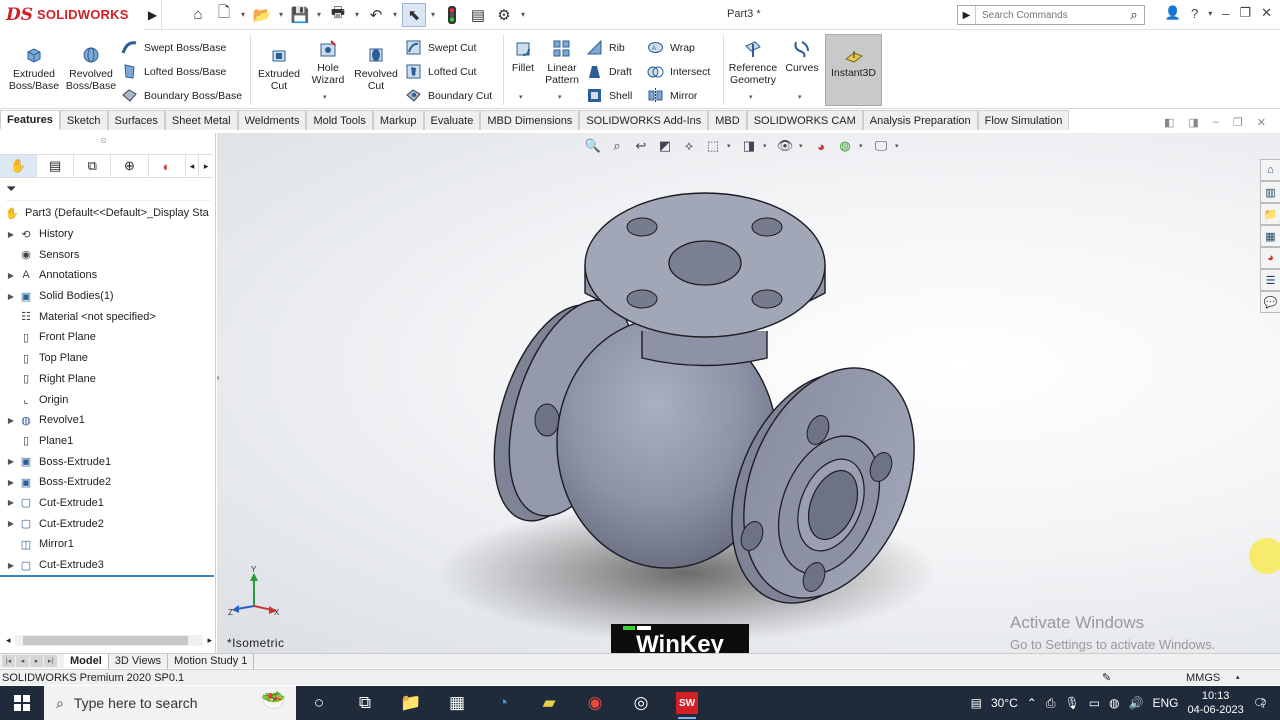 Image resolution: width=1280 pixels, height=720 pixels. Describe the element at coordinates (641, 703) in the screenshot. I see `obs-studio-icon: ◎` at that location.